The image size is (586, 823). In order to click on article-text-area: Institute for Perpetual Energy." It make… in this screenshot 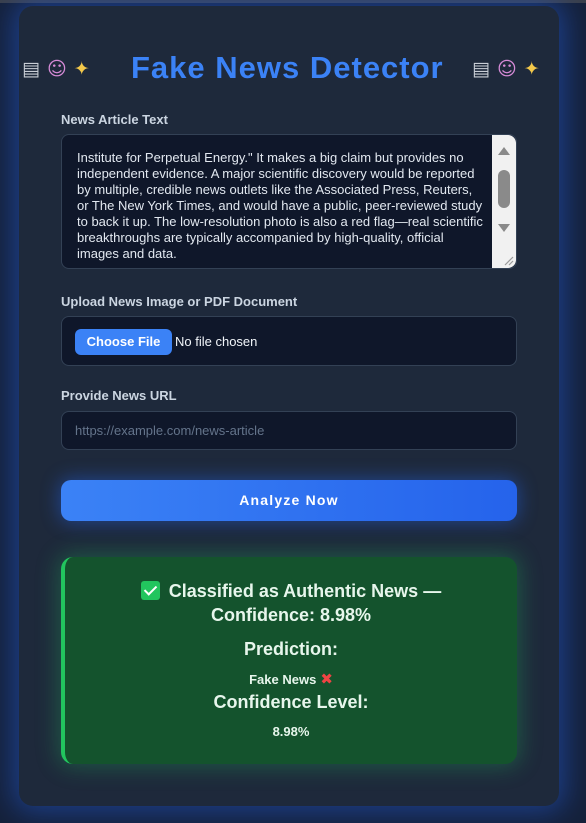, I will do `click(289, 201)`.